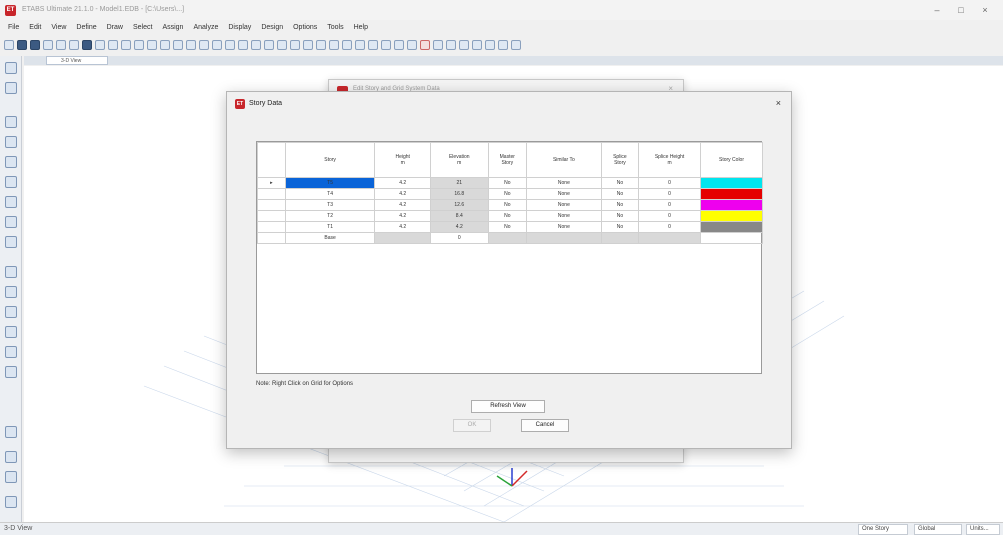  Describe the element at coordinates (330, 216) in the screenshot. I see `cell-story: T2` at that location.